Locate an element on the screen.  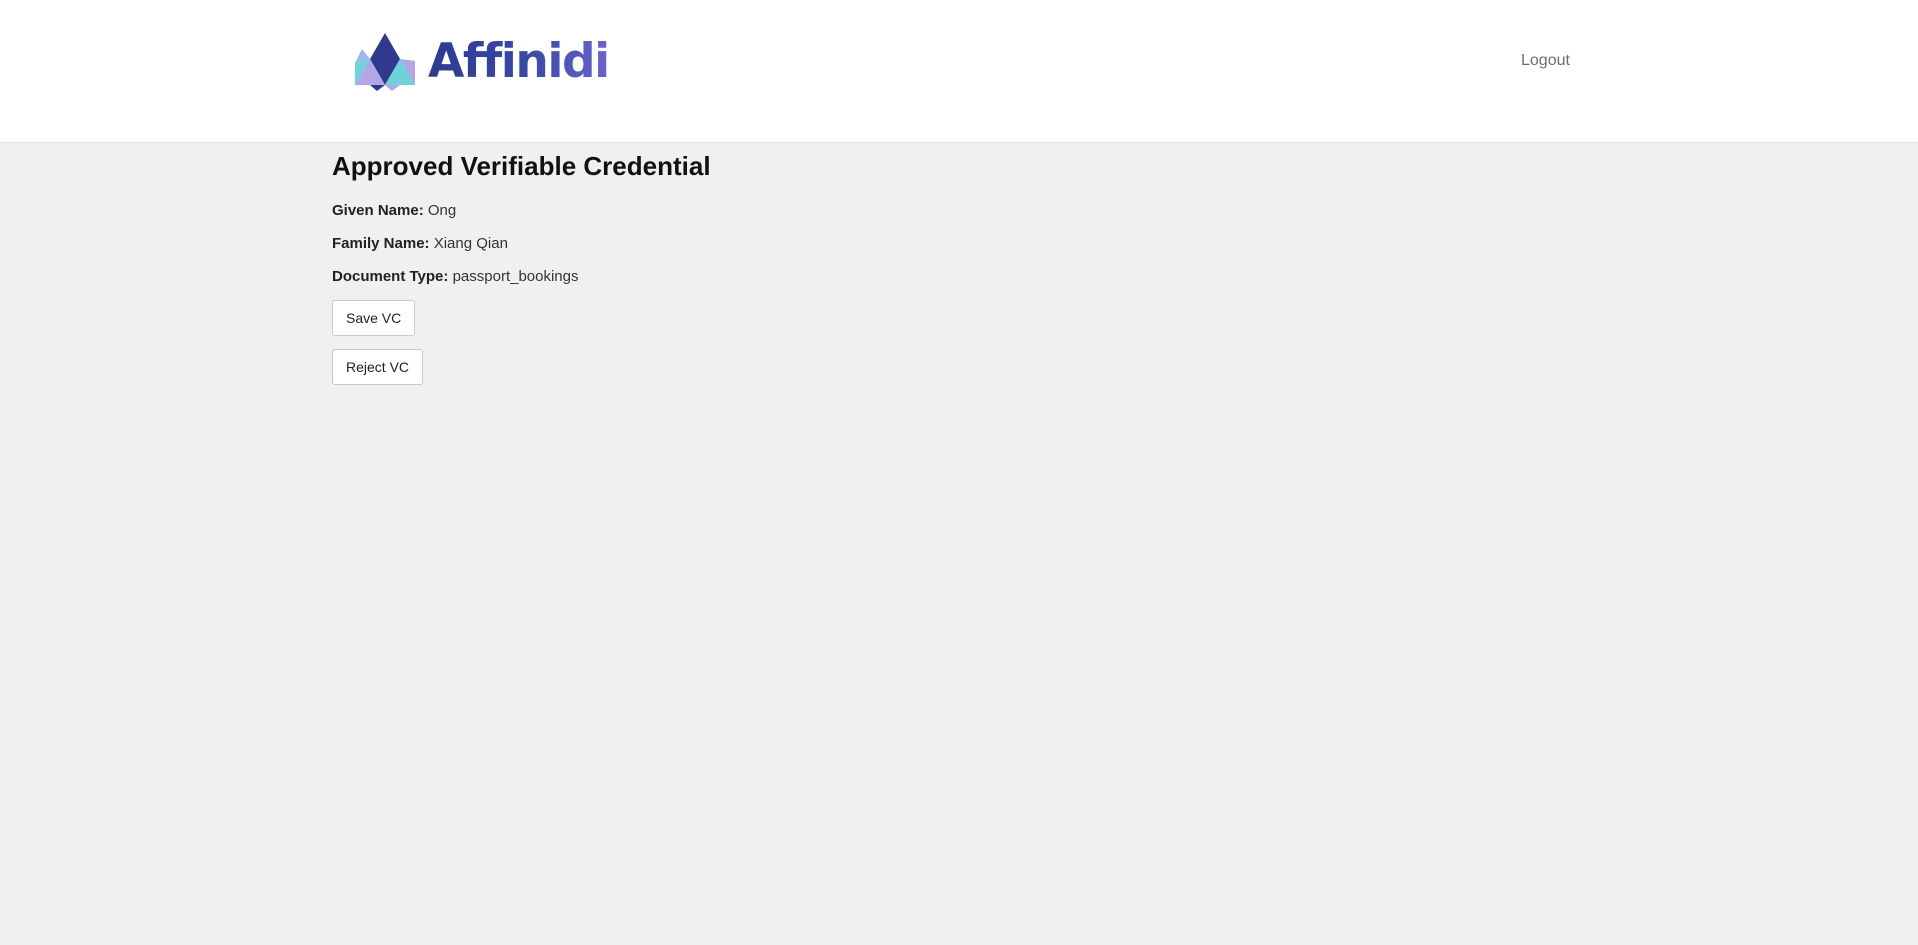
given-name-row: Given Name: Ong is located at coordinates (394, 211).